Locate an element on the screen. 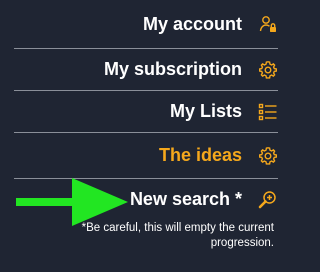 This screenshot has height=272, width=320. menu-item-my-subscription: My subscription is located at coordinates (146, 70).